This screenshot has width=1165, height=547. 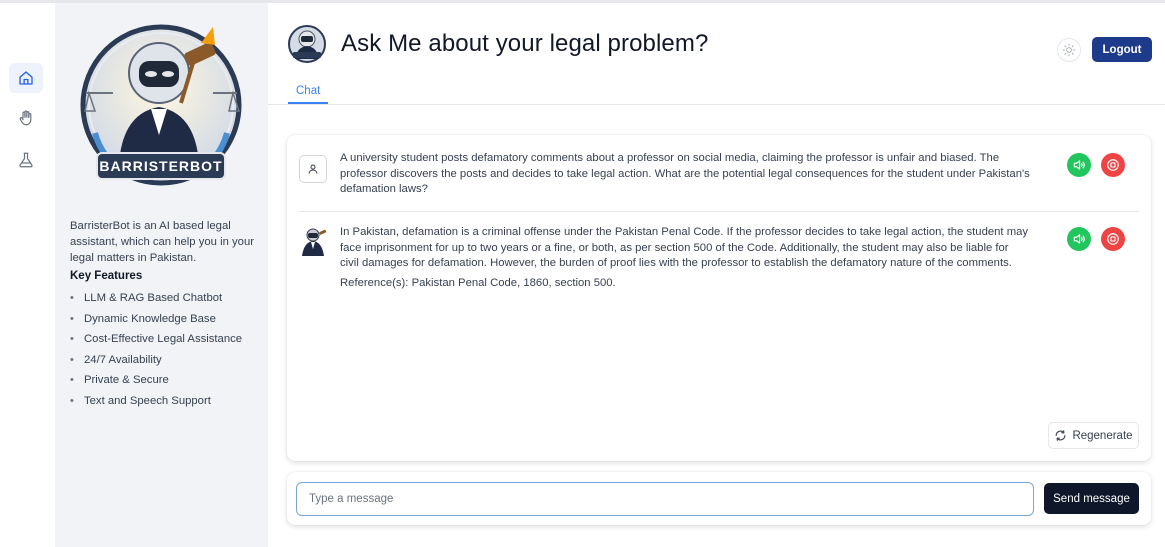 What do you see at coordinates (161, 105) in the screenshot?
I see `barristerbot-logo: BARRISTERBOT` at bounding box center [161, 105].